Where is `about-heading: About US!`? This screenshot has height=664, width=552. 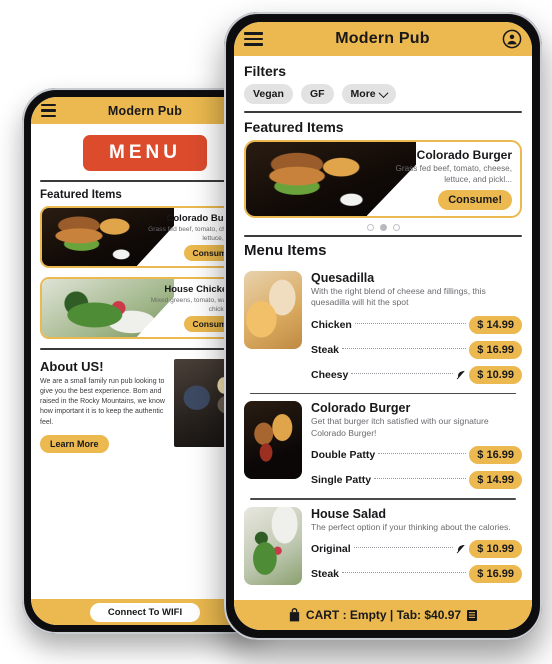 about-heading: About US! is located at coordinates (72, 366).